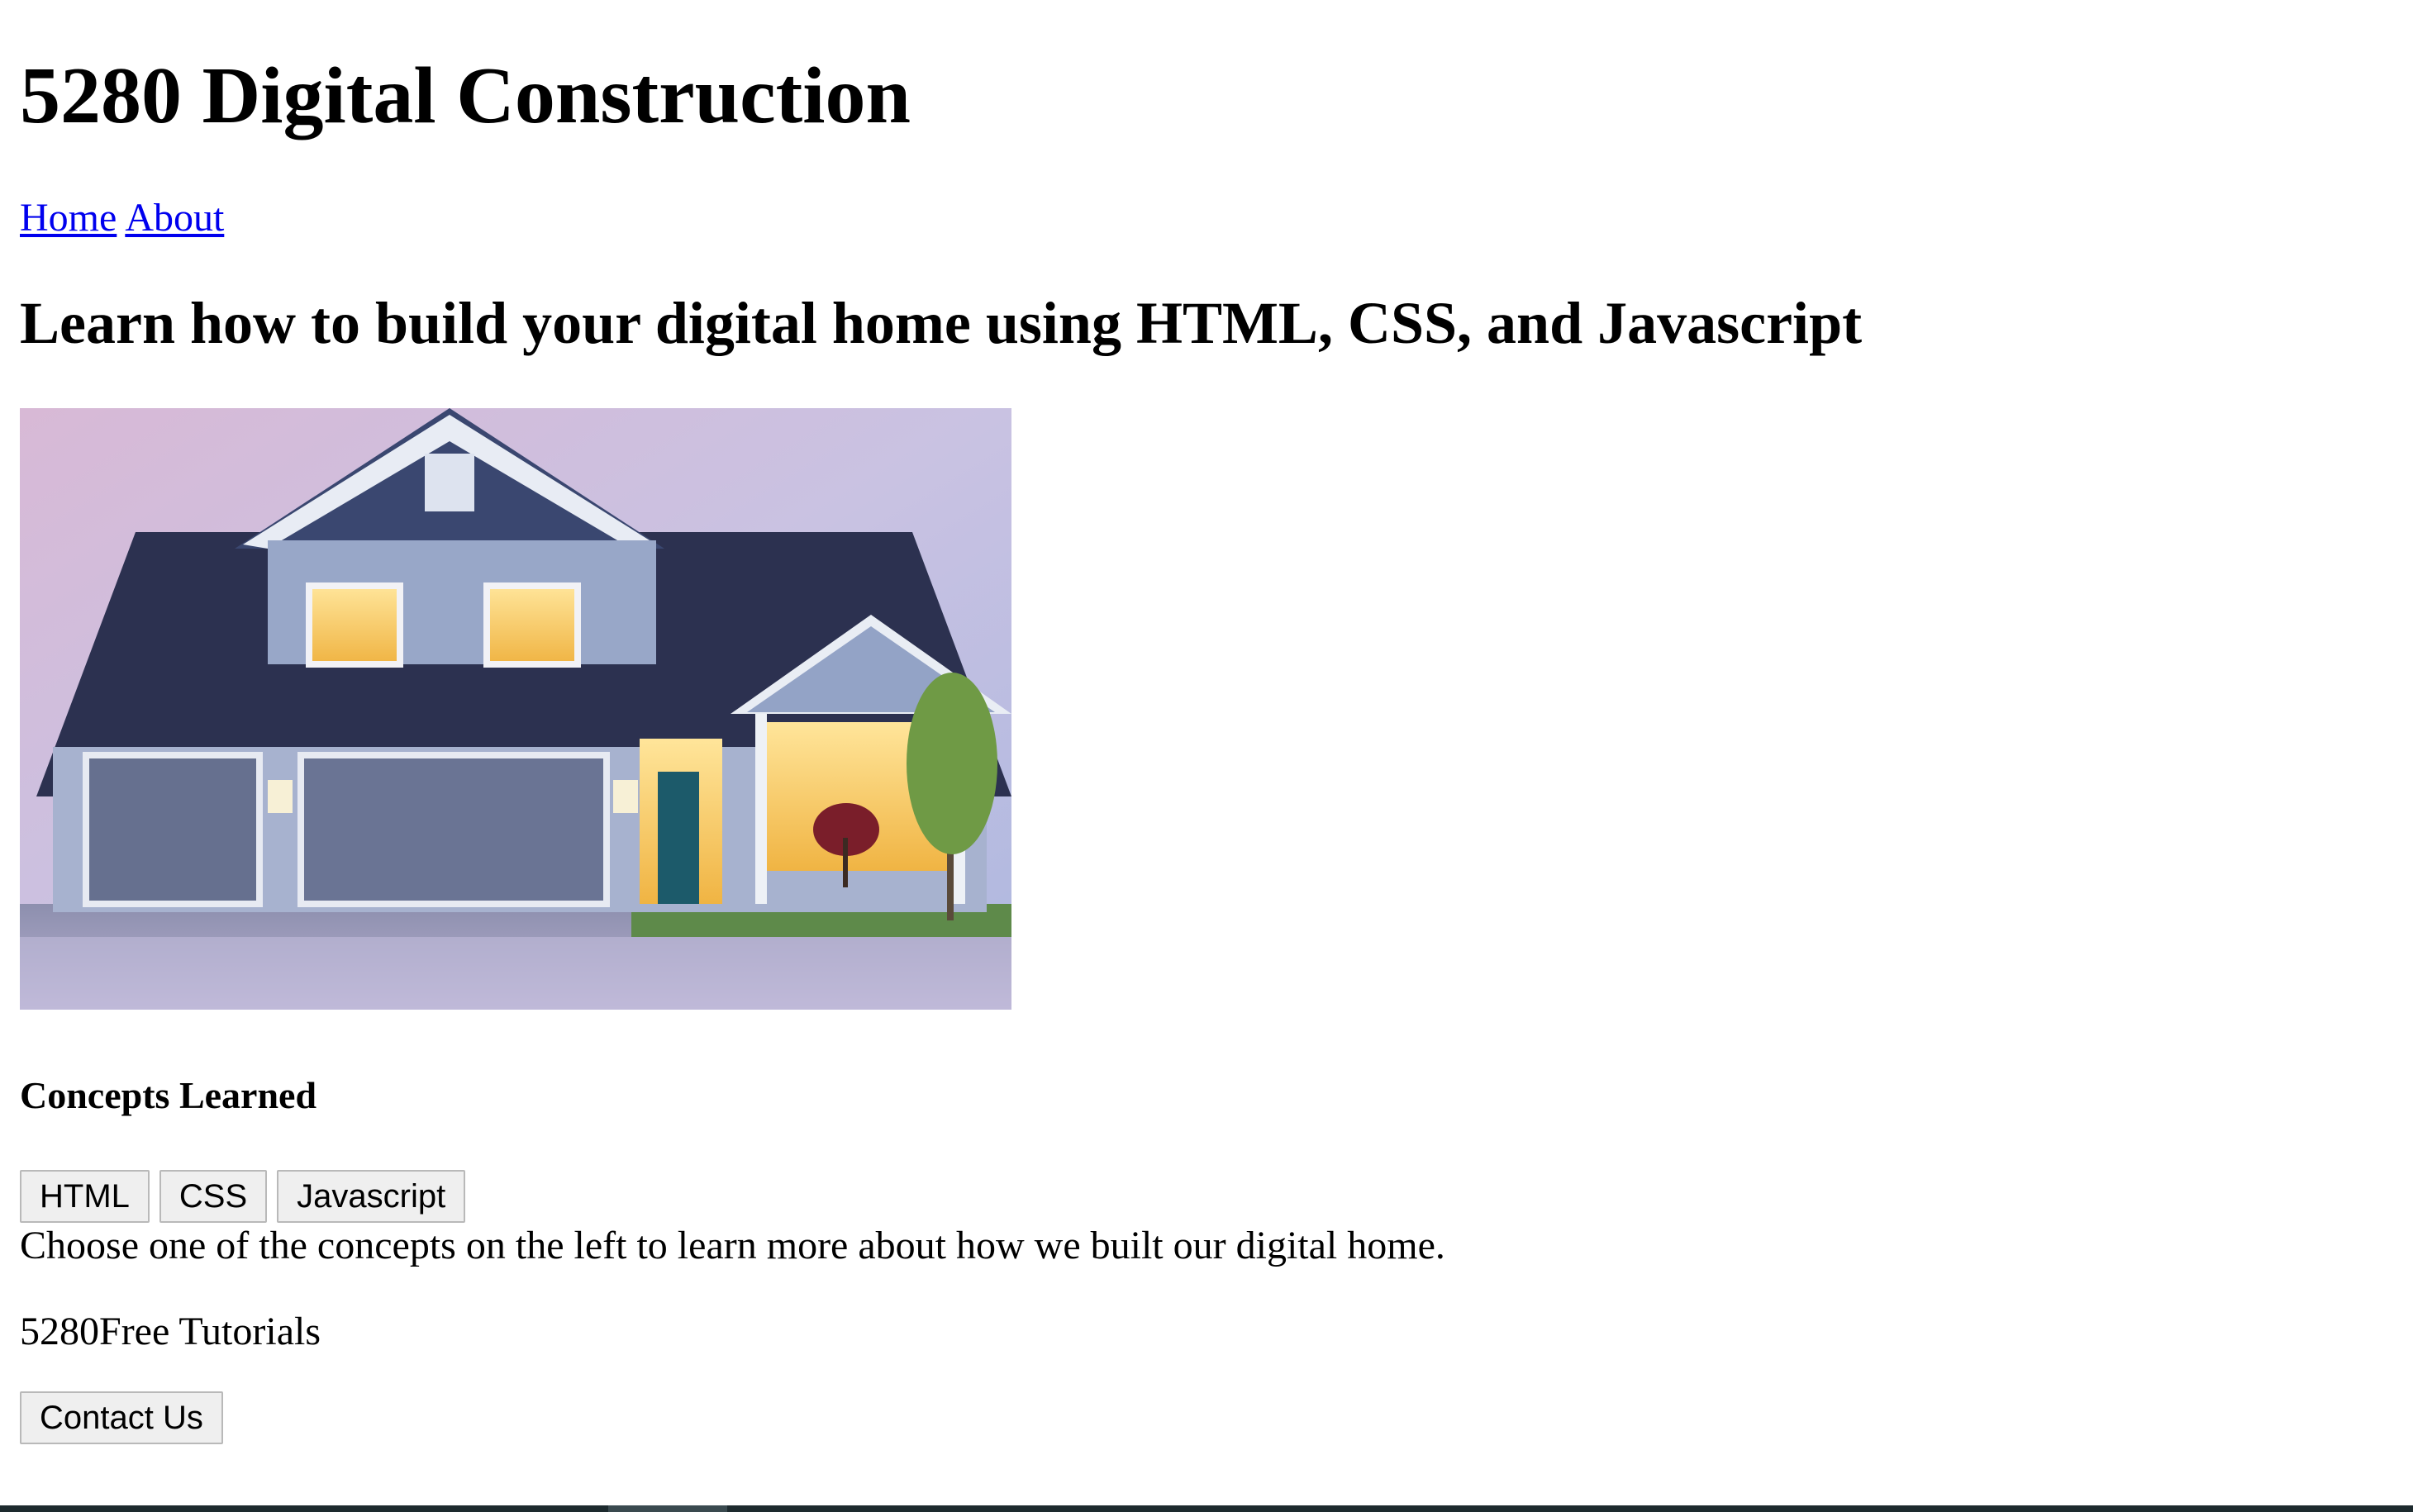 This screenshot has width=2413, height=1512. What do you see at coordinates (69, 218) in the screenshot?
I see `nav-link-home: Home` at bounding box center [69, 218].